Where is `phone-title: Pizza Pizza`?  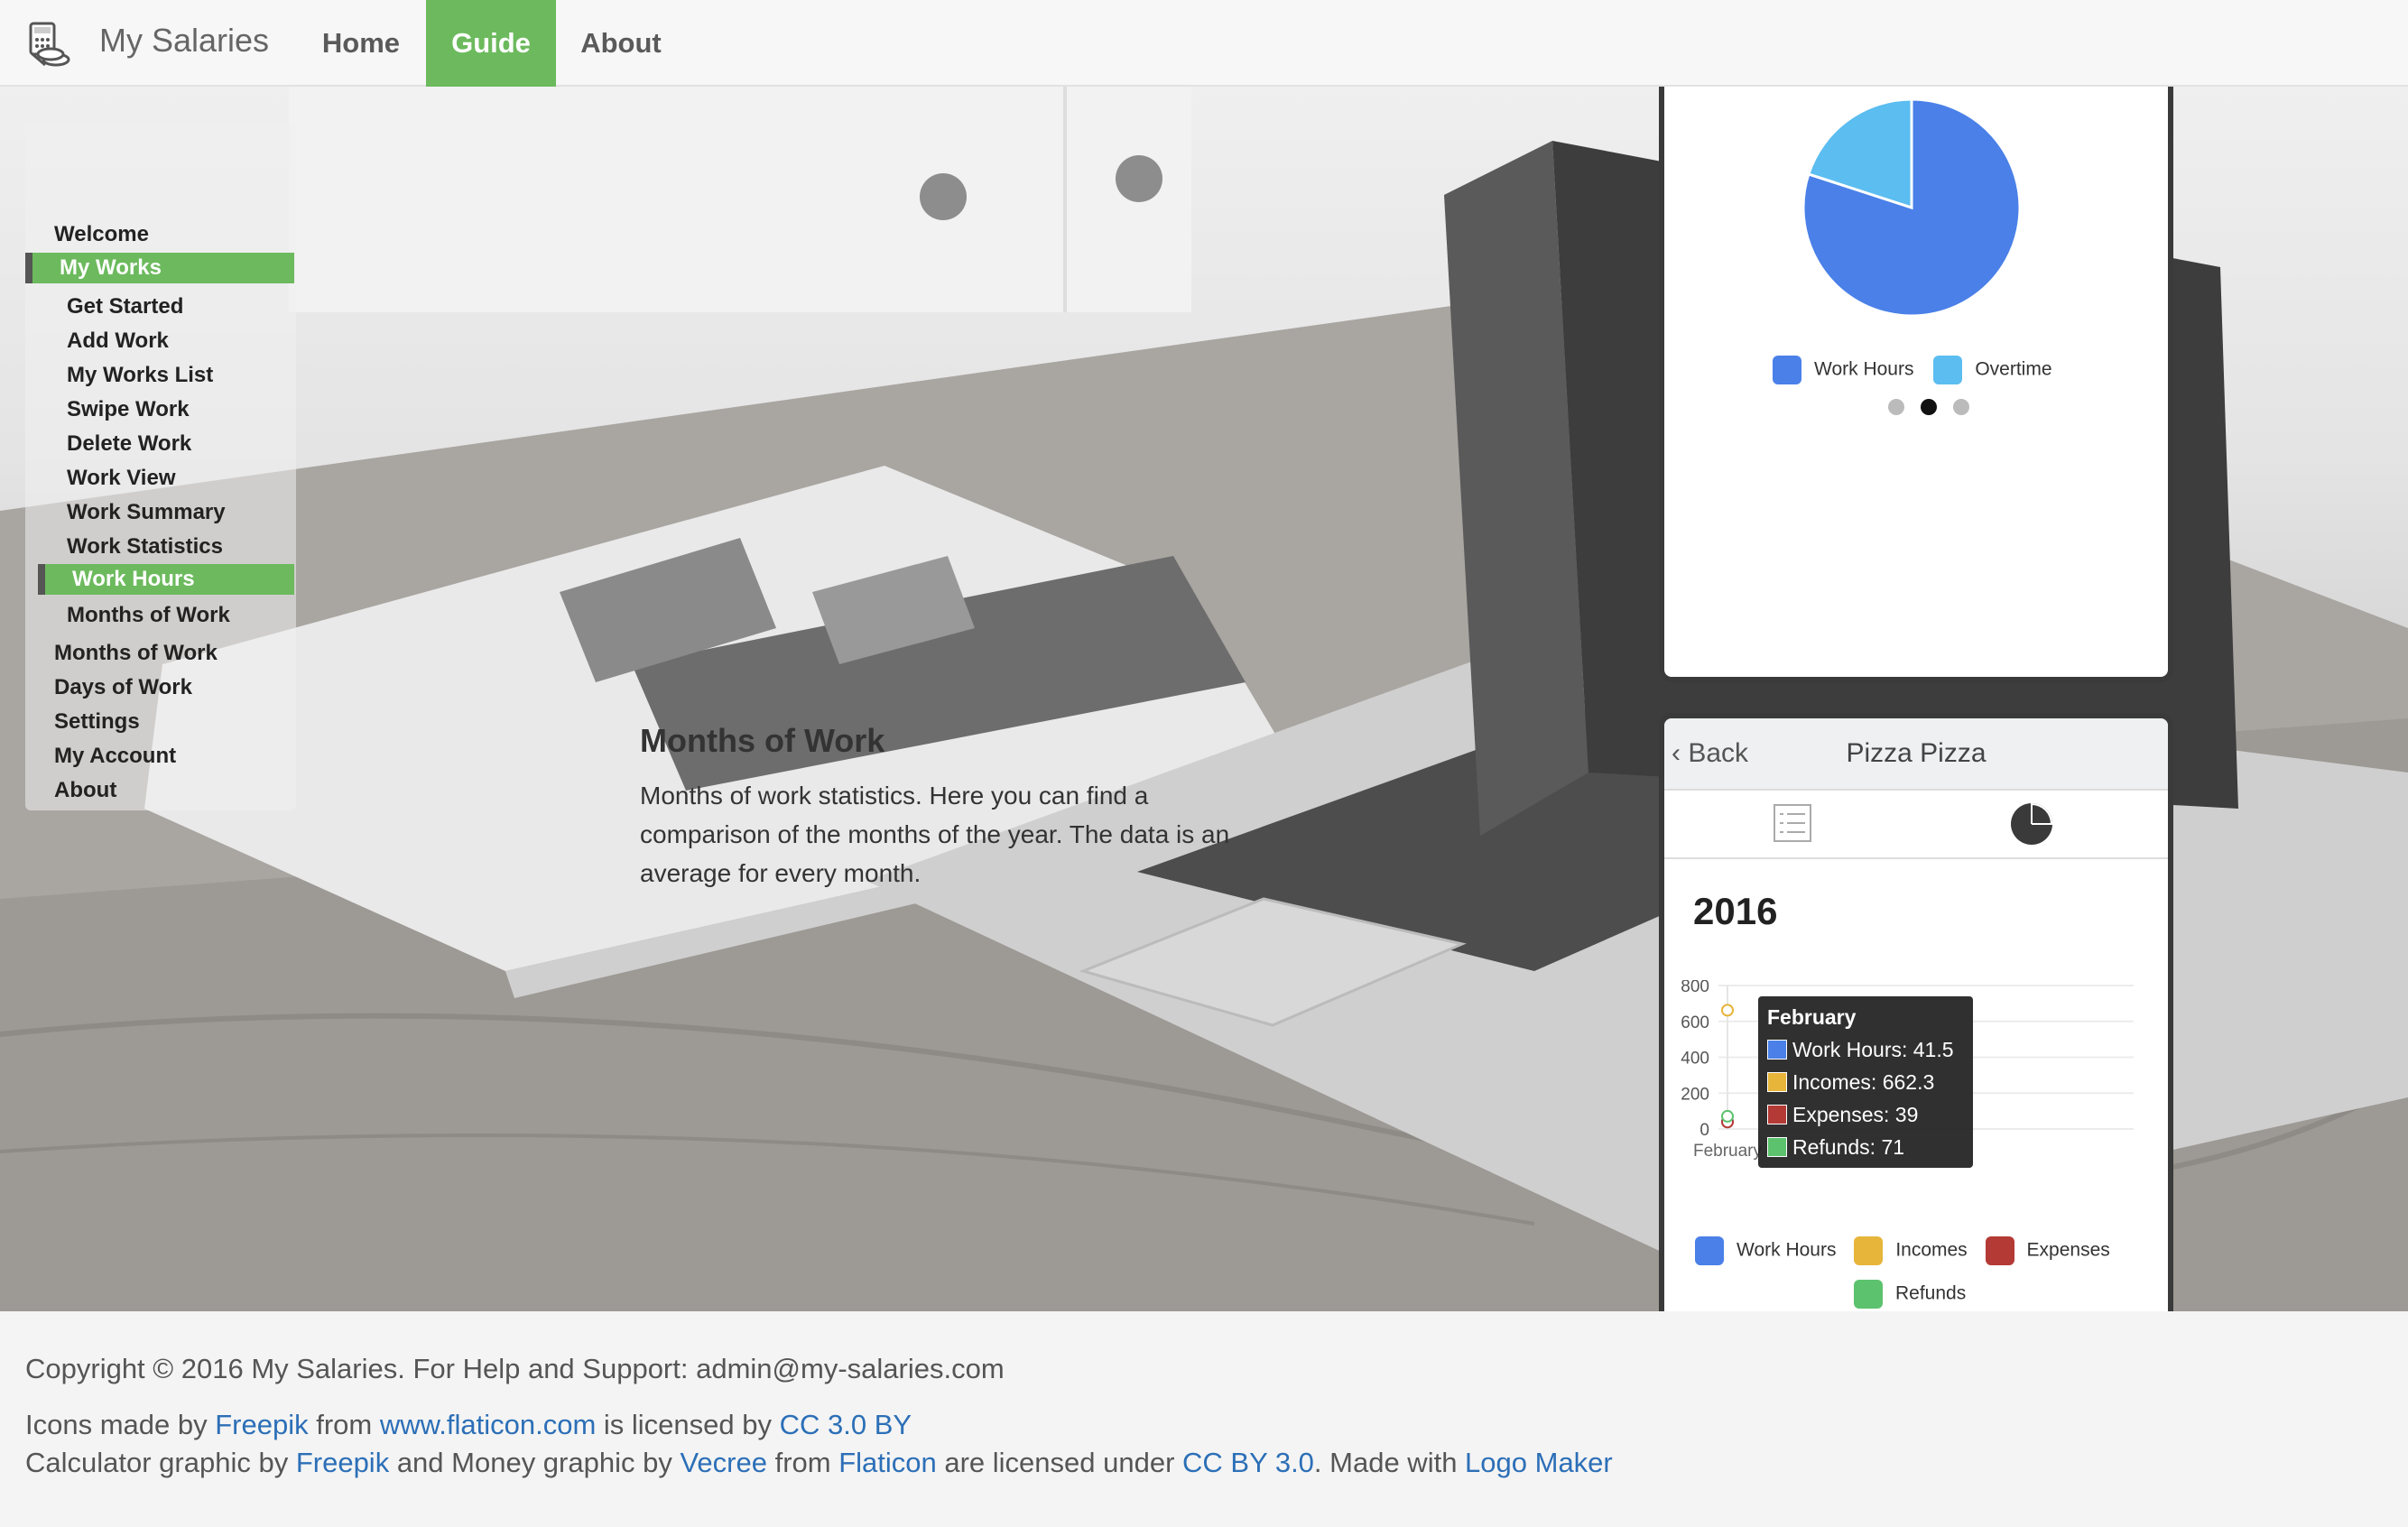 phone-title: Pizza Pizza is located at coordinates (1916, 753).